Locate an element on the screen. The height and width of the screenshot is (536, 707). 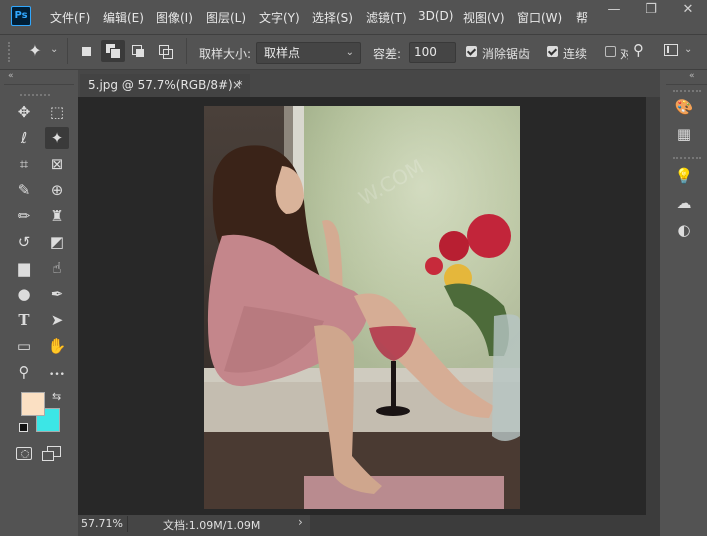
search-icon: ⚲ is located at coordinates (638, 50).